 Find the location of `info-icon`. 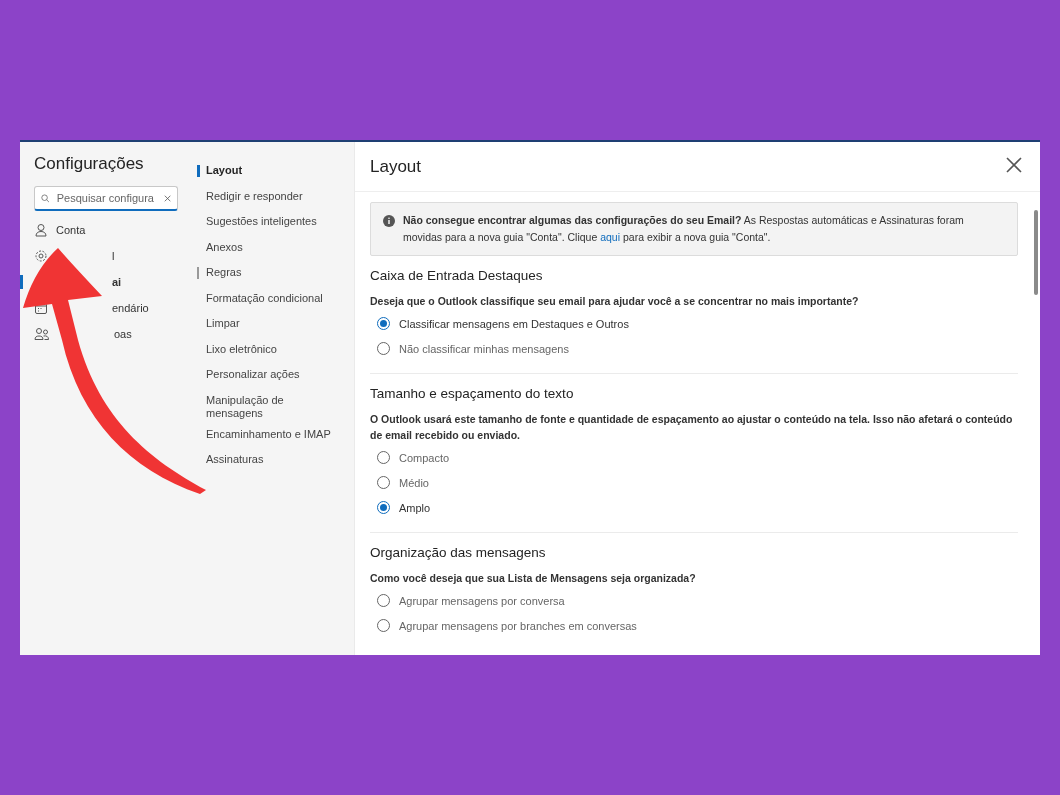

info-icon is located at coordinates (389, 221).